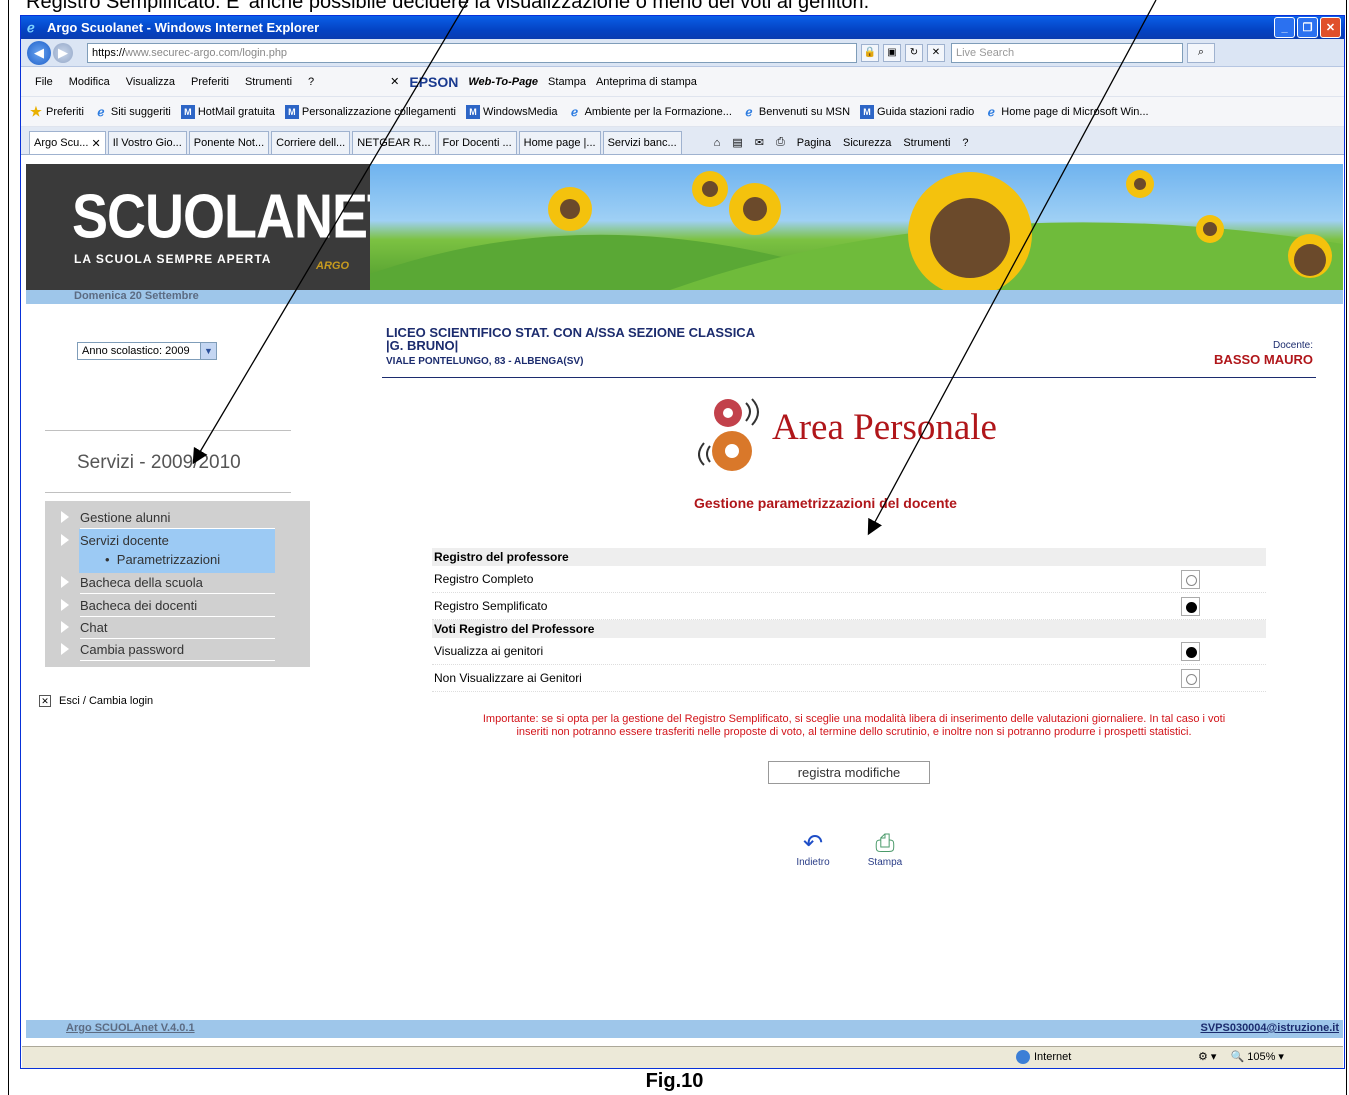 Image resolution: width=1349 pixels, height=1095 pixels. What do you see at coordinates (210, 82) in the screenshot?
I see `menu-preferiti: Preferiti` at bounding box center [210, 82].